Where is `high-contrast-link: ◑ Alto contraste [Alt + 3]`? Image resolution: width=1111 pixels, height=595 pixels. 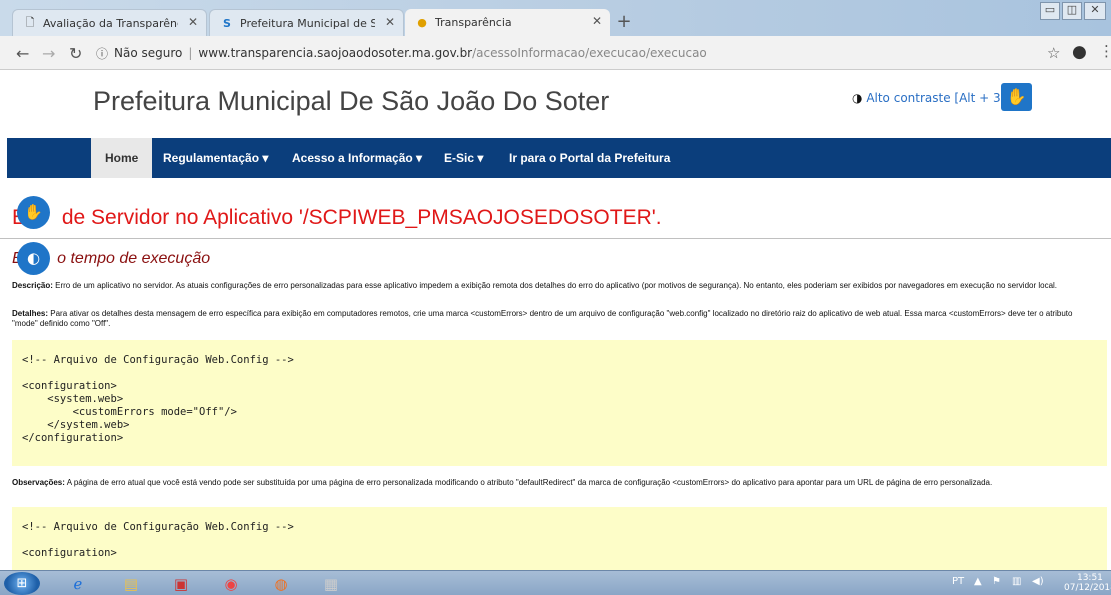 high-contrast-link: ◑ Alto contraste [Alt + 3] is located at coordinates (928, 98).